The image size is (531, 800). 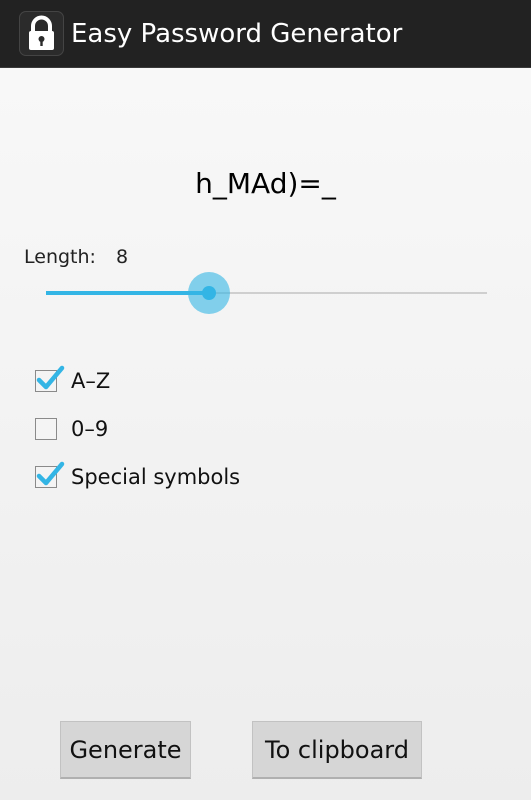 I want to click on option-special-symbols: Special symbols, so click(x=183, y=477).